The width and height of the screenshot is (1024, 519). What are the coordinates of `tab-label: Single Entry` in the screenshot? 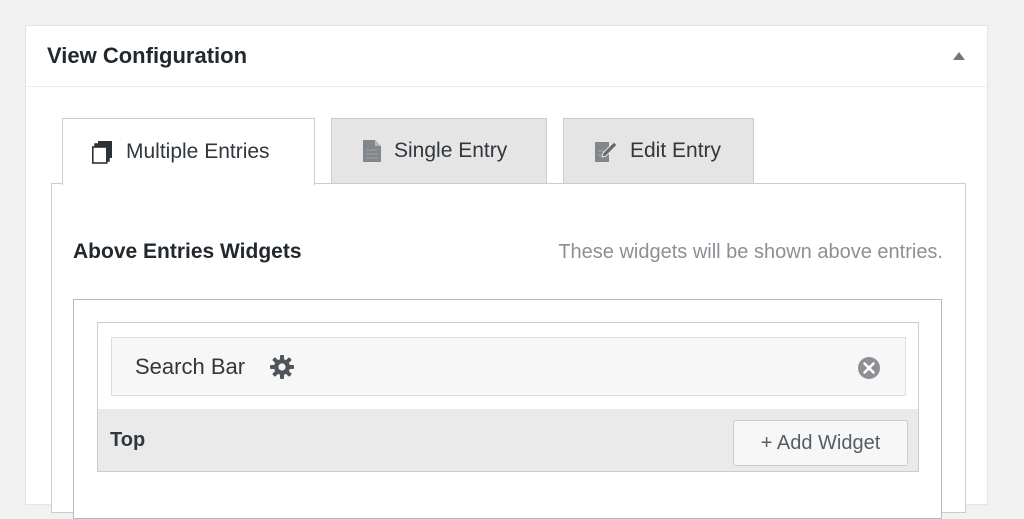 It's located at (451, 150).